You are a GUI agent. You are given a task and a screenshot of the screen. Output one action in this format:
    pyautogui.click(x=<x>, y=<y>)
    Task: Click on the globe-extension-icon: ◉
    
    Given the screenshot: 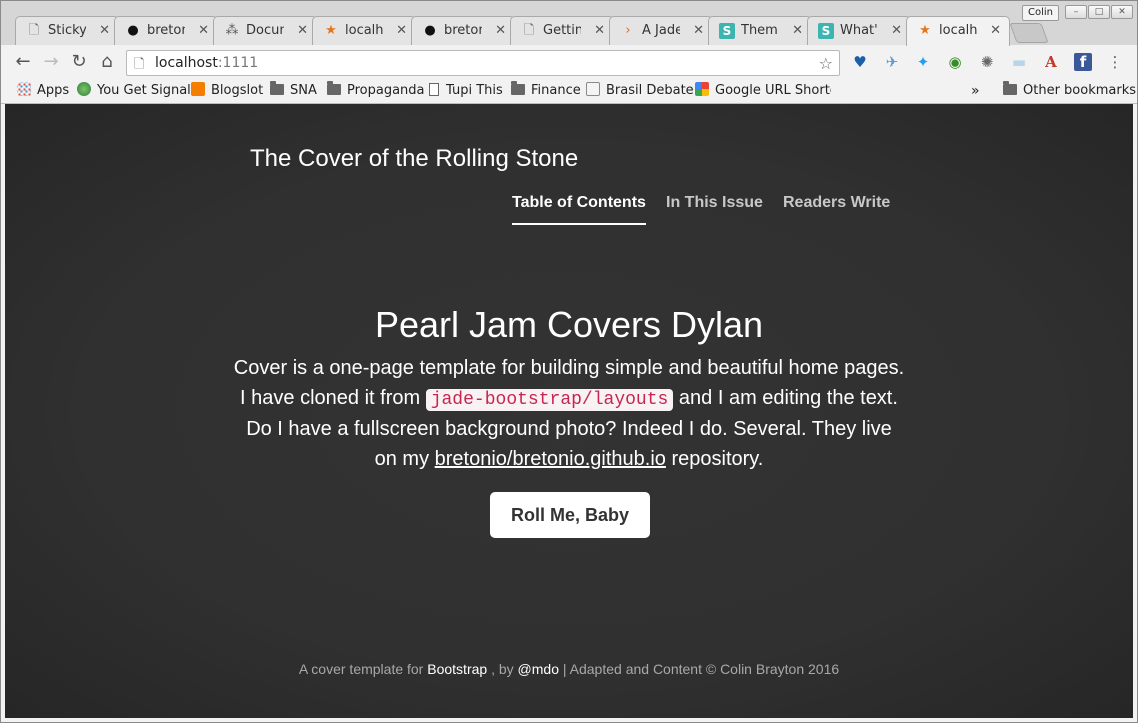 What is the action you would take?
    pyautogui.click(x=955, y=62)
    